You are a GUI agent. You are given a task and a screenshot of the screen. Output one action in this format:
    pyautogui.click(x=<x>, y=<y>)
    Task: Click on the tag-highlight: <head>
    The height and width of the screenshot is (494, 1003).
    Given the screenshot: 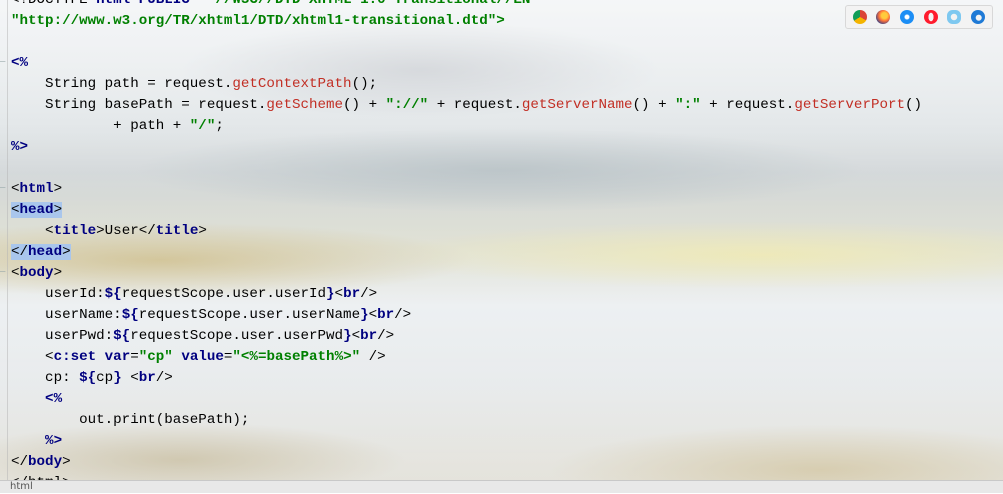 What is the action you would take?
    pyautogui.click(x=37, y=210)
    